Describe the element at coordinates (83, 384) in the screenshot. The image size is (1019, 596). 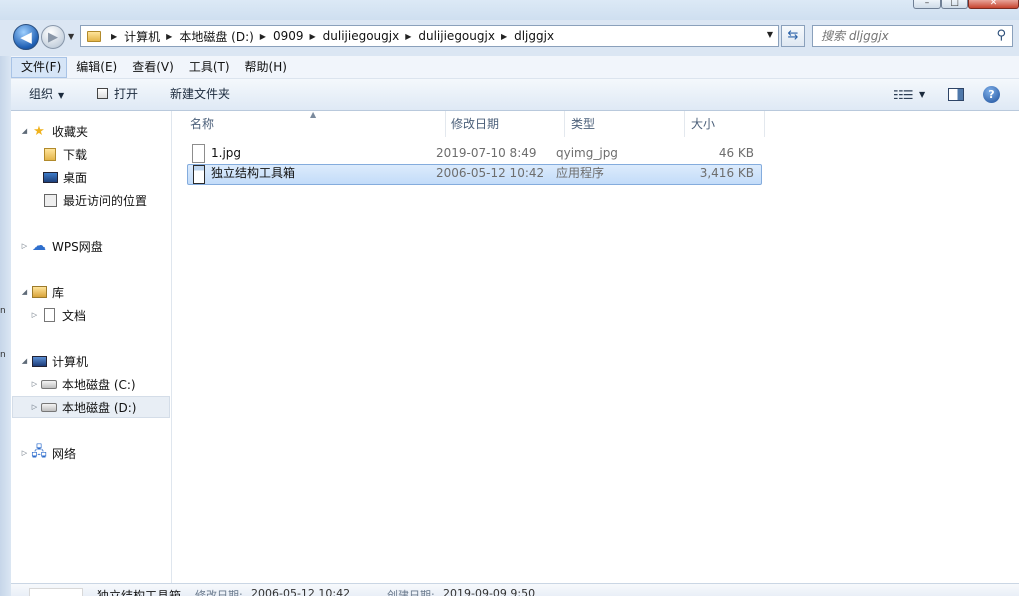
I see `nav-drive-c: ▷ 本地磁盘 (C:)` at that location.